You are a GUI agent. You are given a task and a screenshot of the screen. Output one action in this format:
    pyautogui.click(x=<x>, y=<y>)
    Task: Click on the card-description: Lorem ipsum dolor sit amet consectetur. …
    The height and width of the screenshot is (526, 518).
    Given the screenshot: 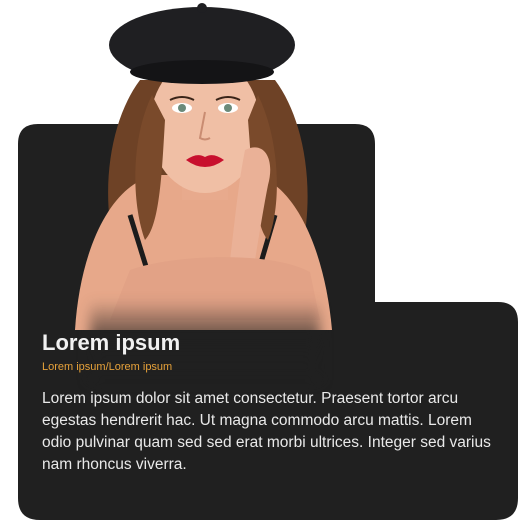 What is the action you would take?
    pyautogui.click(x=266, y=431)
    